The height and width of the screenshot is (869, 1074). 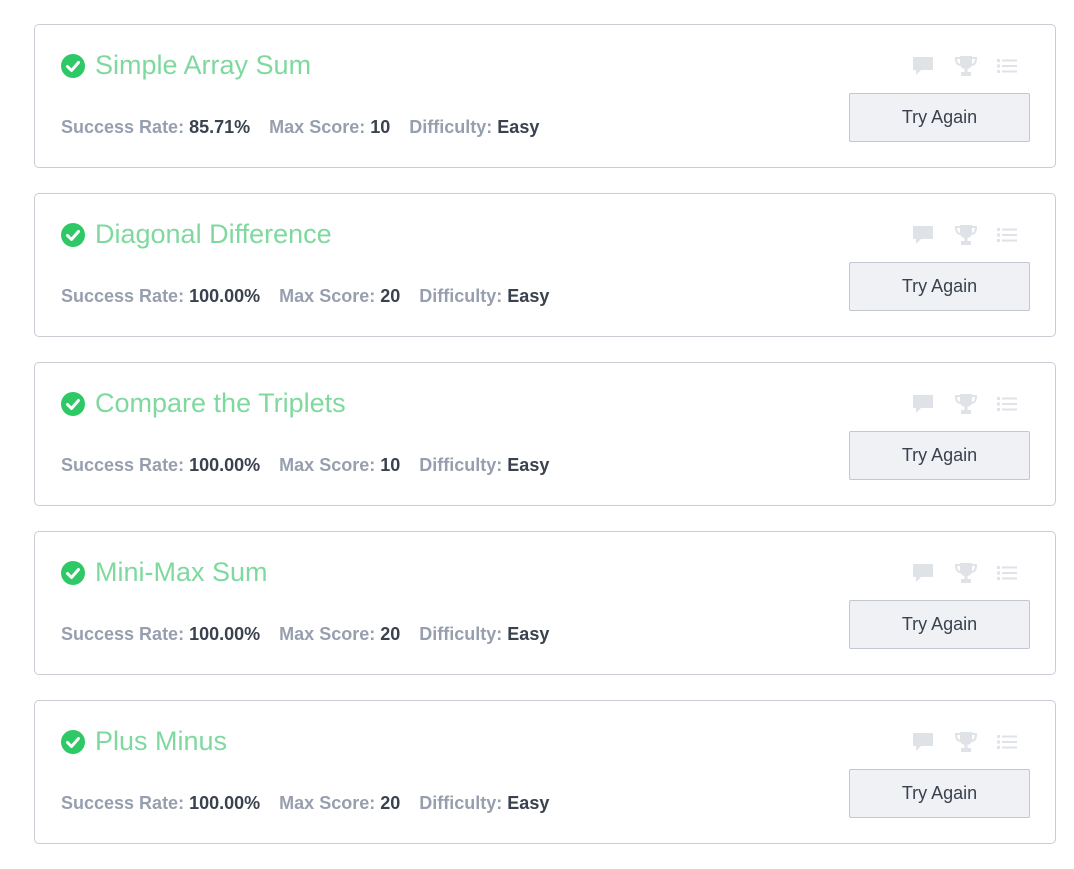 I want to click on challenge-title: Mini-Max Sum, so click(x=181, y=572).